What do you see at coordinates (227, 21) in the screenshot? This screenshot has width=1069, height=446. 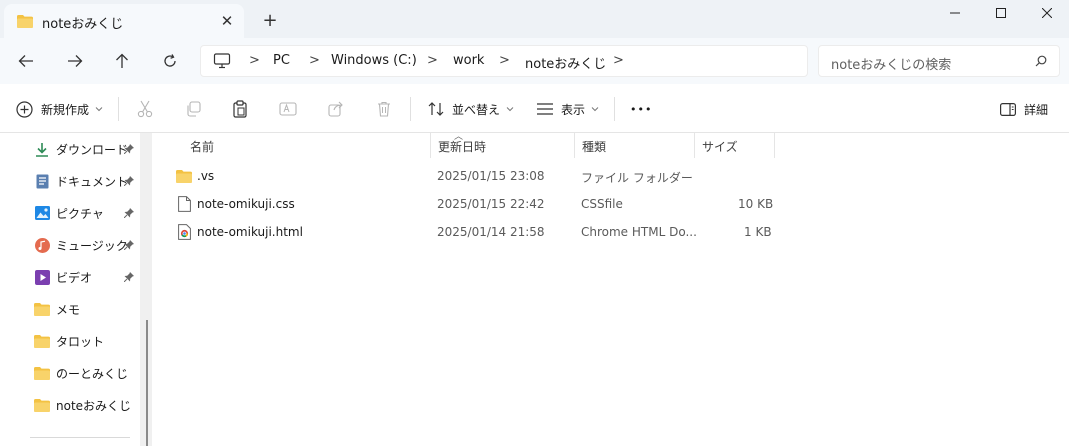 I see `tab-close-button: ✕` at bounding box center [227, 21].